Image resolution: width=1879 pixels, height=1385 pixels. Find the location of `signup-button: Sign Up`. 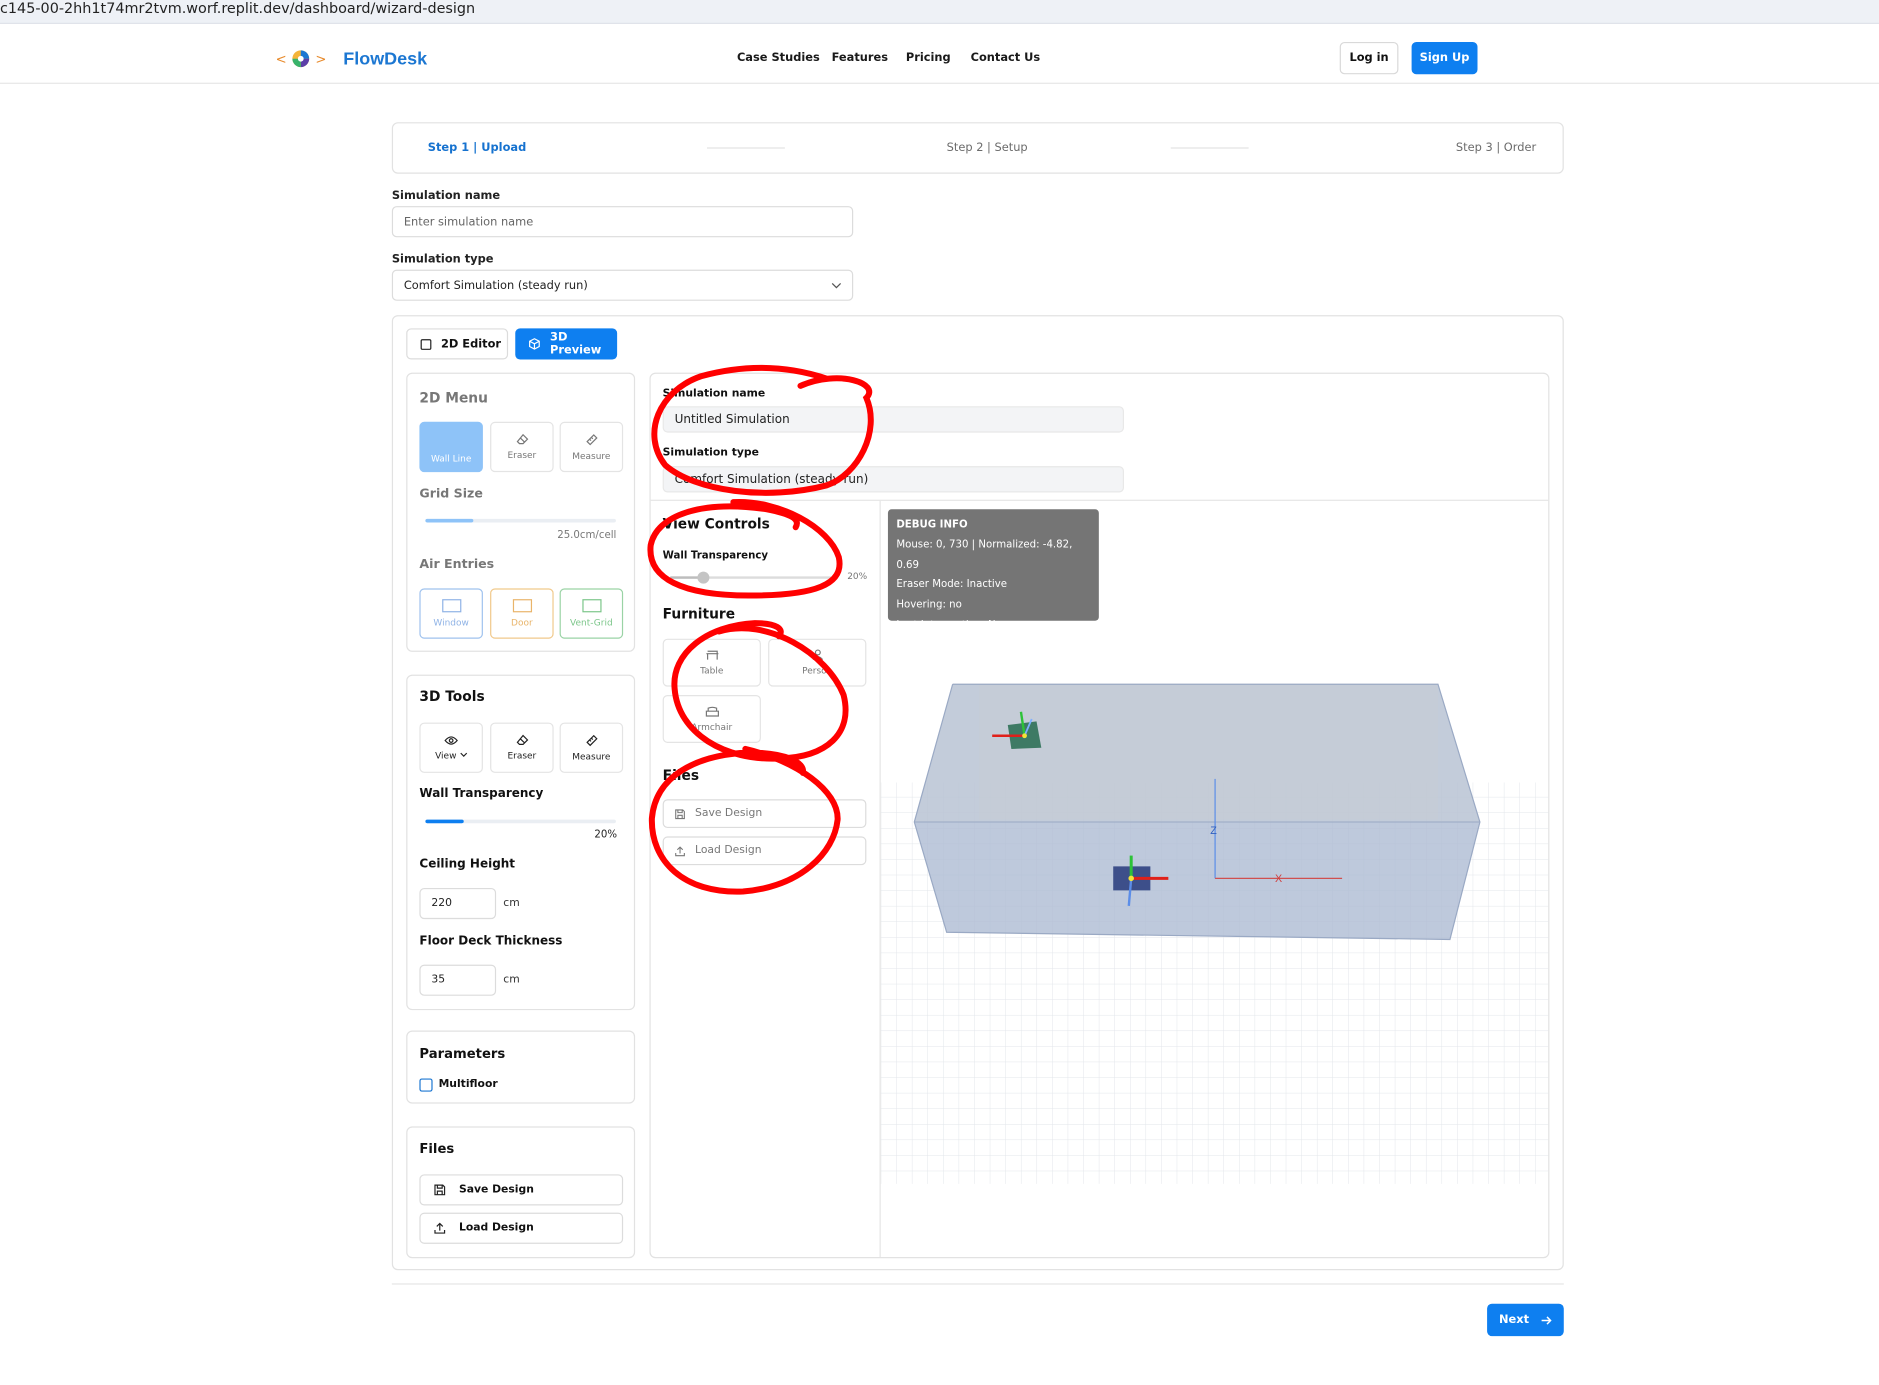

signup-button: Sign Up is located at coordinates (1444, 58).